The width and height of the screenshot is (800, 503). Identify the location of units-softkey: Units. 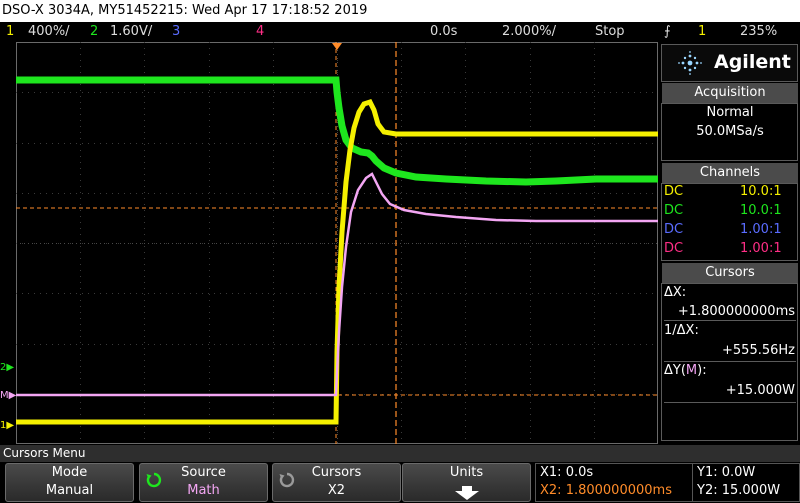
(466, 482).